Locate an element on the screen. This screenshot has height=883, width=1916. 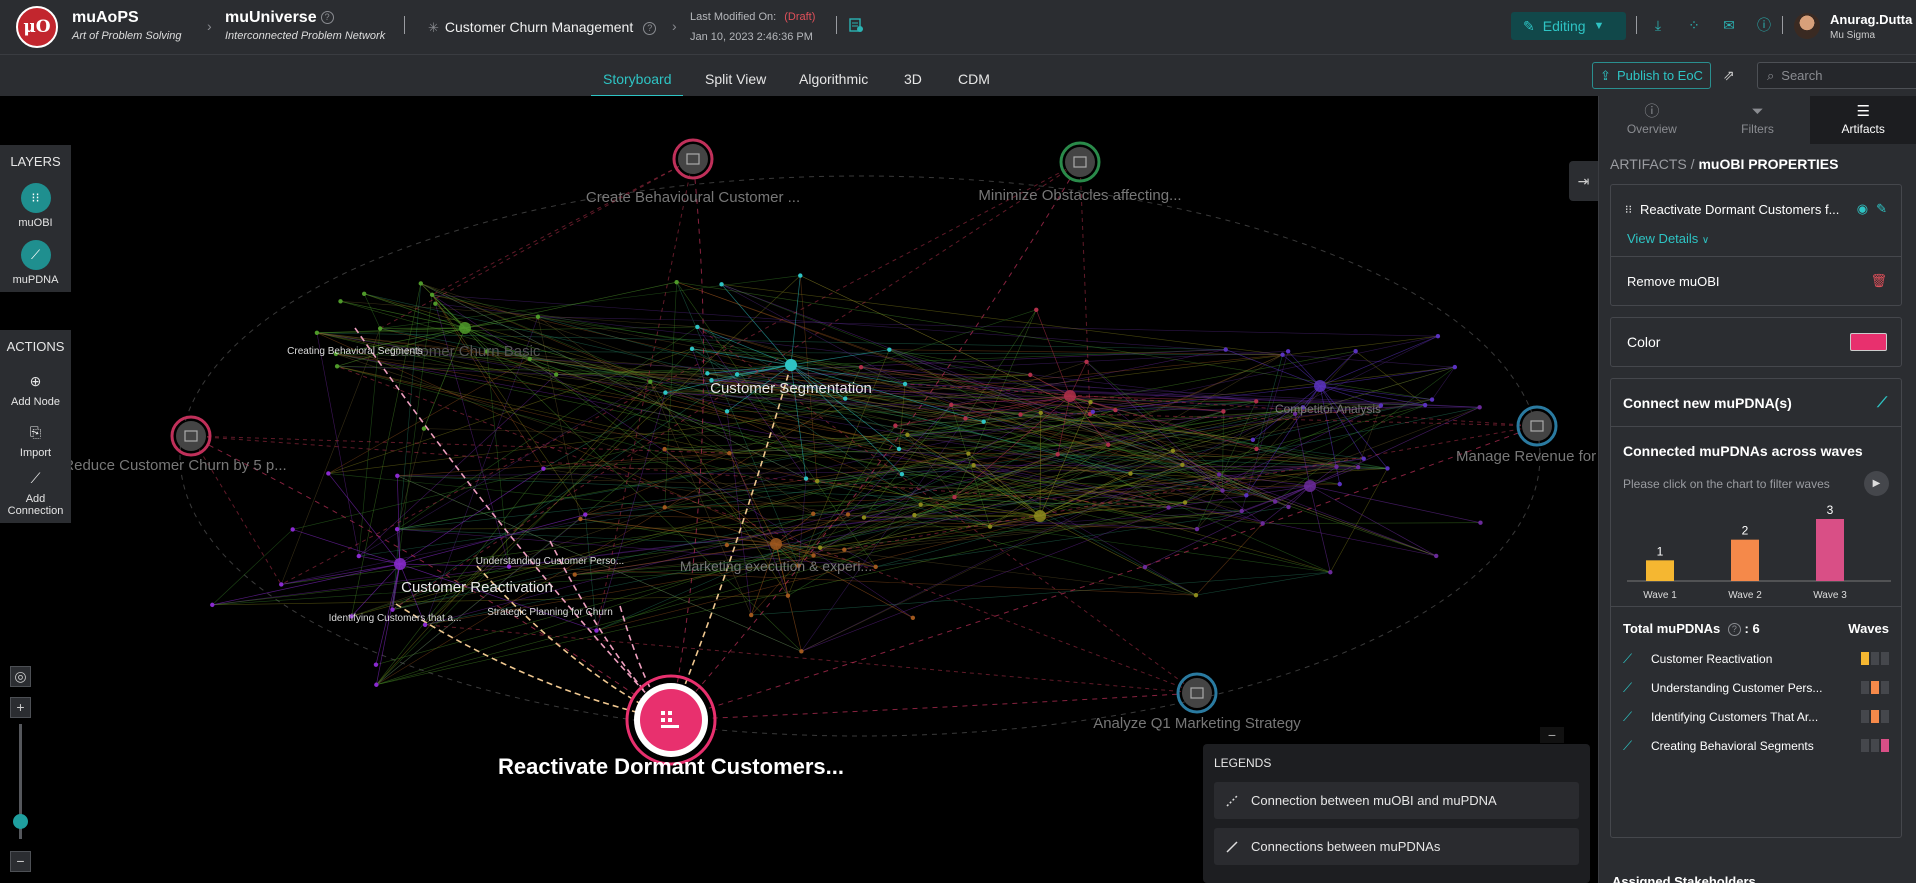
share-icon: ⇗ is located at coordinates (1729, 75).